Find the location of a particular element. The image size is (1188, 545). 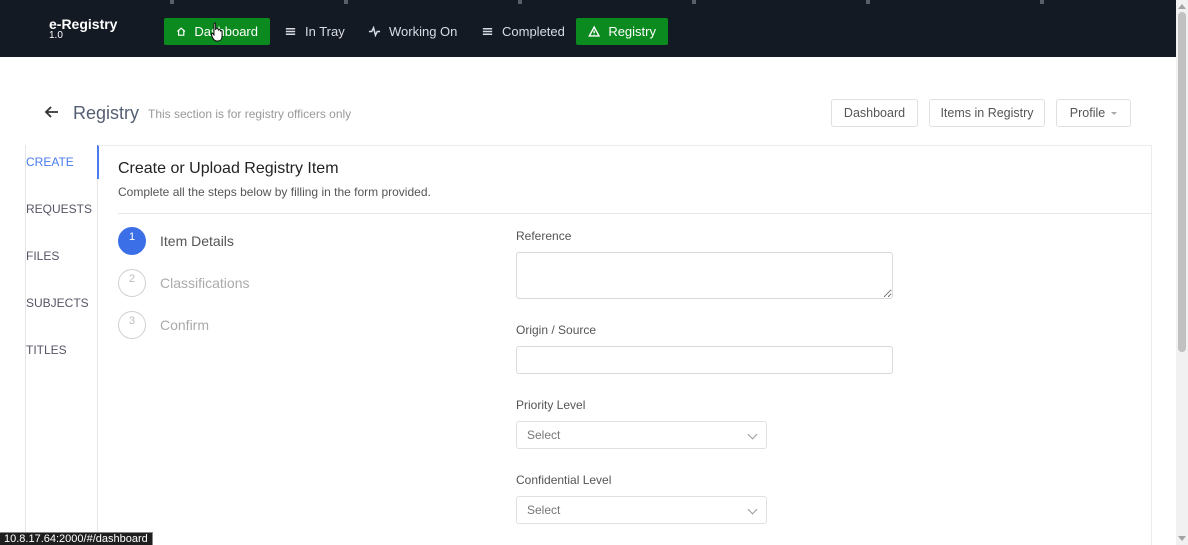

scrollbar-thumb is located at coordinates (1182, 182).